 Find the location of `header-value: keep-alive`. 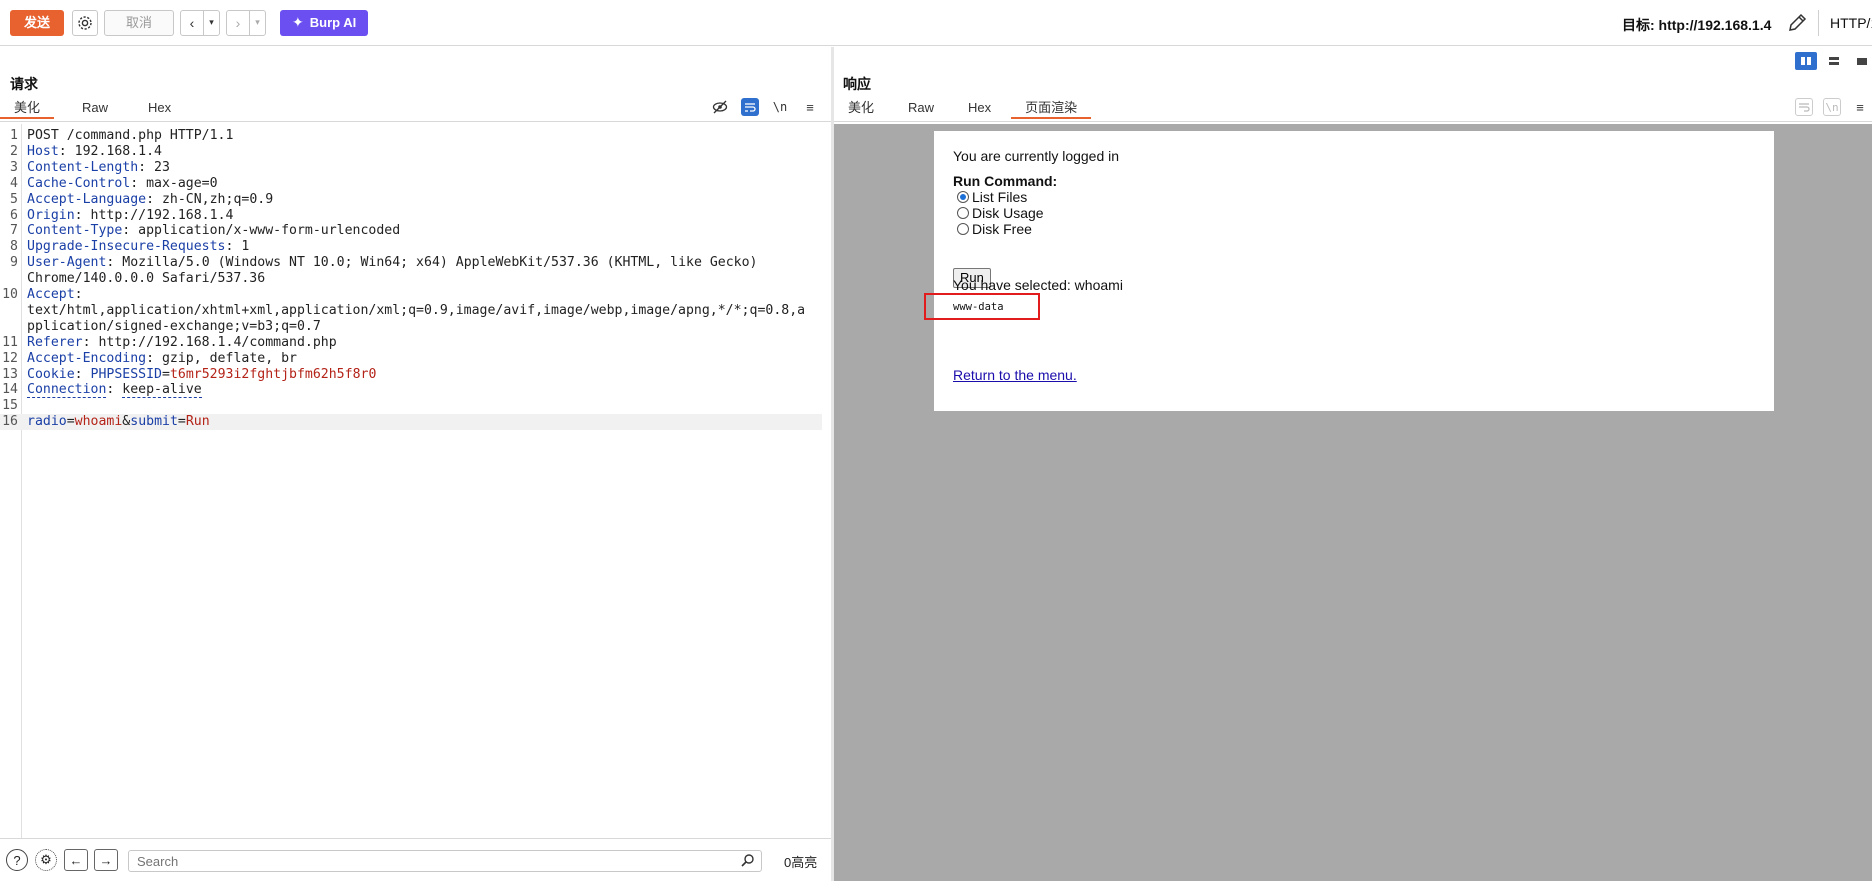

header-value: keep-alive is located at coordinates (162, 390).